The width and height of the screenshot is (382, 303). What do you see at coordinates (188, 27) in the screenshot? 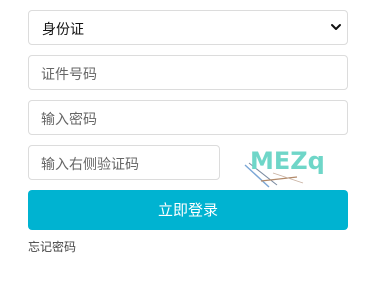
I see `id-type-select: 身份证` at bounding box center [188, 27].